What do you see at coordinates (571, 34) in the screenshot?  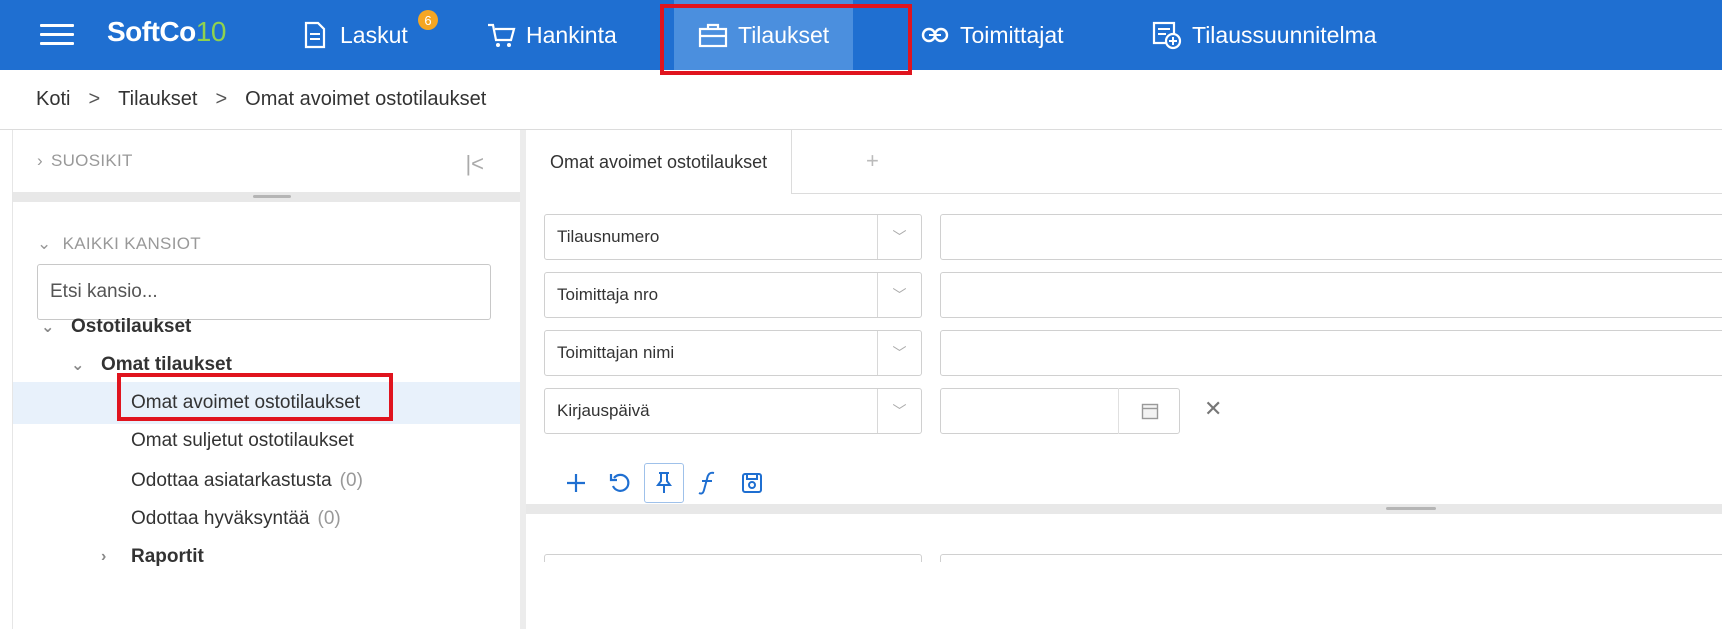 I see `nav-item-label: Hankinta` at bounding box center [571, 34].